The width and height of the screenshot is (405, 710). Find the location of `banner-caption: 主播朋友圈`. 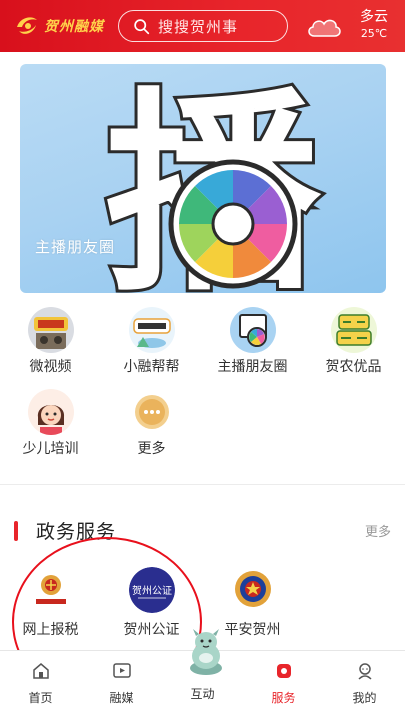

banner-caption: 主播朋友圈 is located at coordinates (75, 247).